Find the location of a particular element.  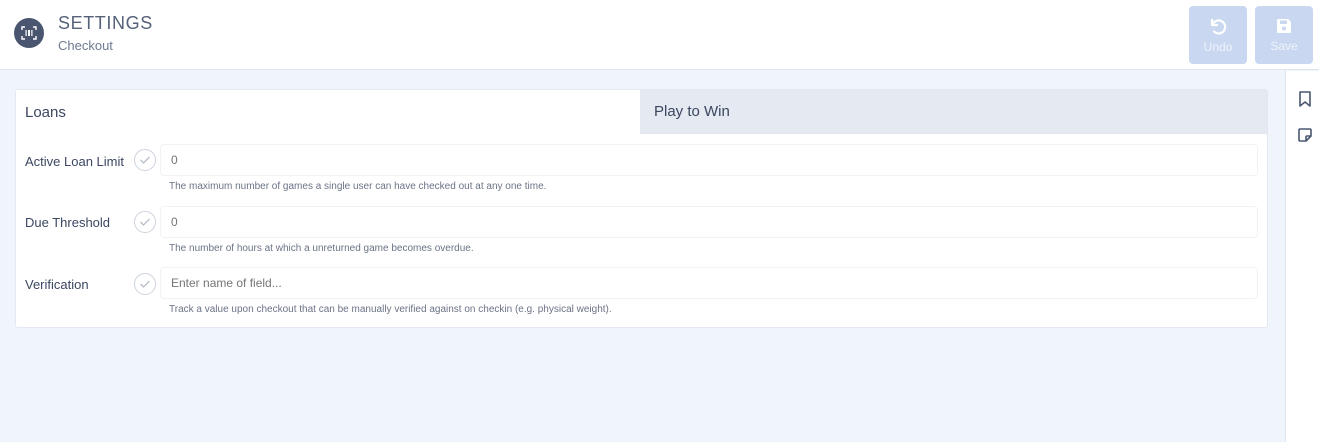

active-loan-limit-input is located at coordinates (709, 160).